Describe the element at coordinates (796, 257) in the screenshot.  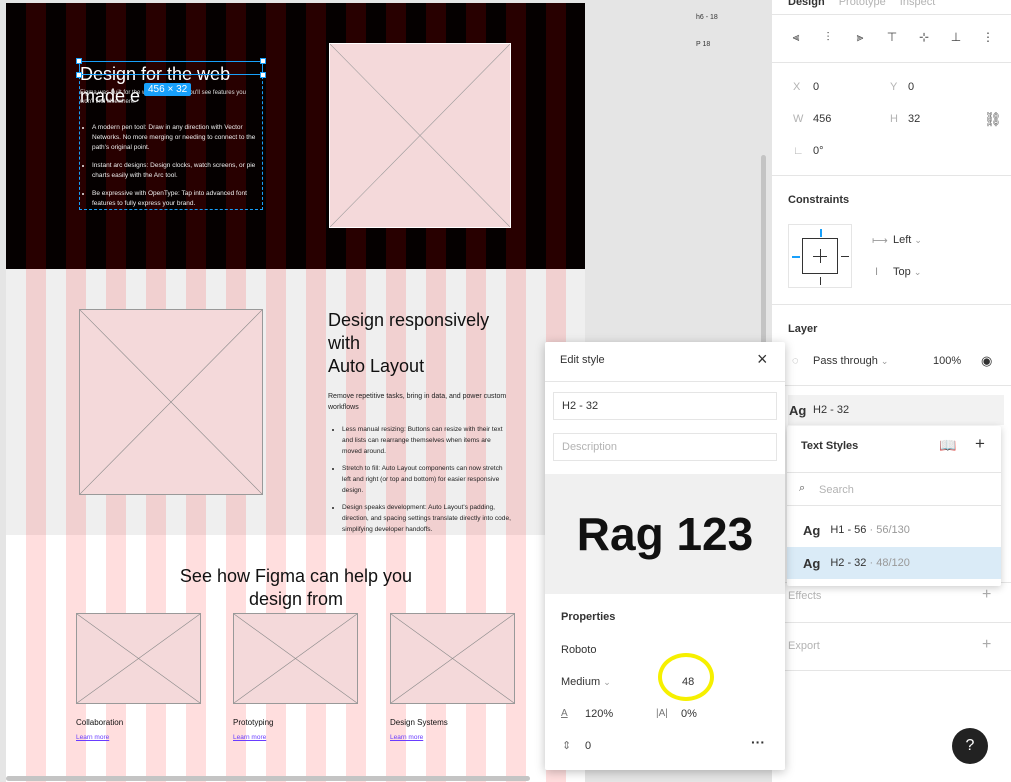
I see `constraint-left-line` at that location.